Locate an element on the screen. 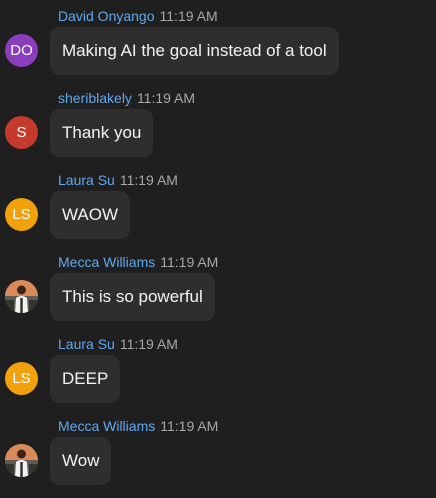  message-header: David Onyango 11:19 AM is located at coordinates (138, 16).